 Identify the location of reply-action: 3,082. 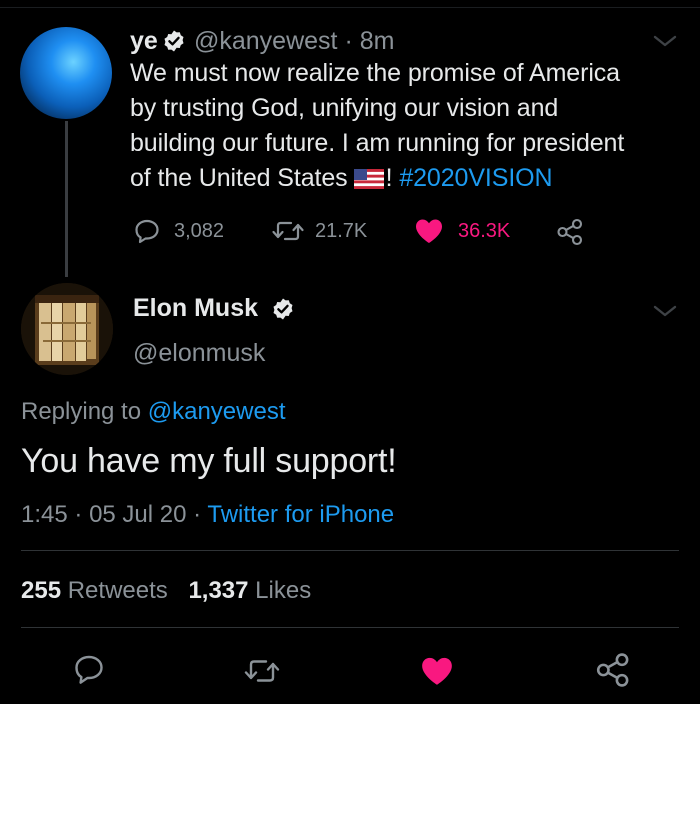
(178, 231).